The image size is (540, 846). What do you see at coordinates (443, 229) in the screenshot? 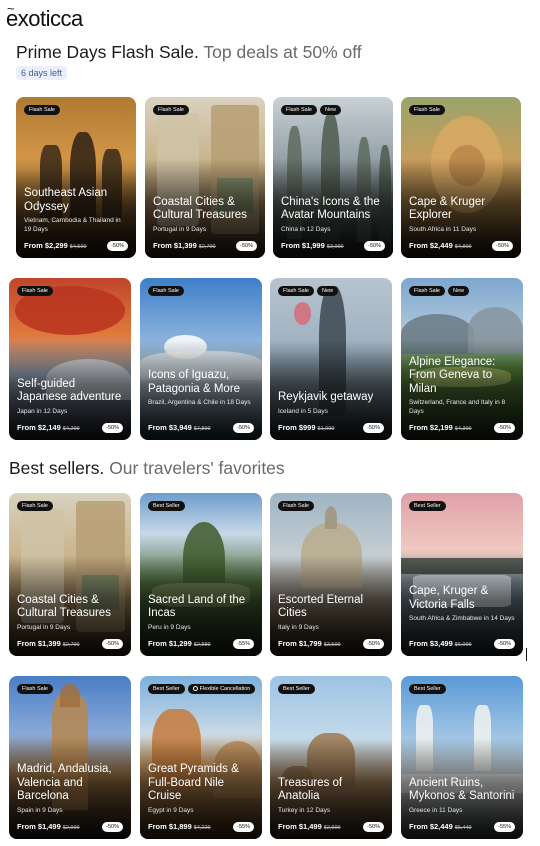
I see `card-destination: South Africa in 11 Days` at bounding box center [443, 229].